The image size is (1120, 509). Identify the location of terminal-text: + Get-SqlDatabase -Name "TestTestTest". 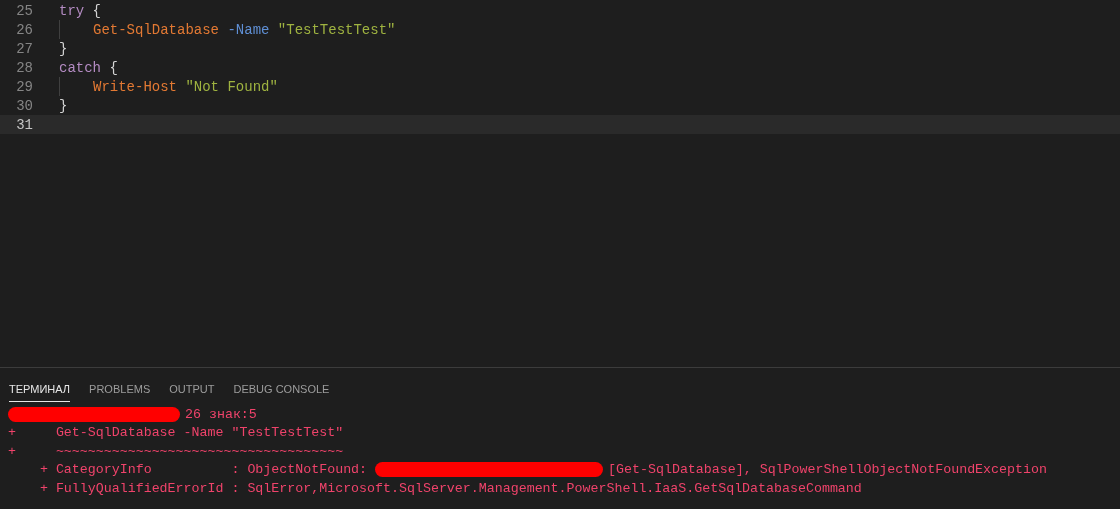
(176, 433).